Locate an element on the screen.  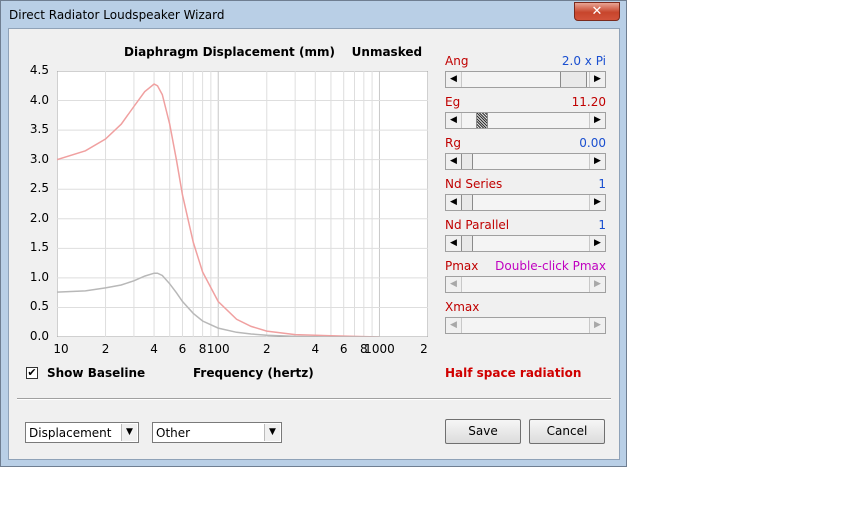
radiation-mode-text: Half space radiation is located at coordinates (513, 373).